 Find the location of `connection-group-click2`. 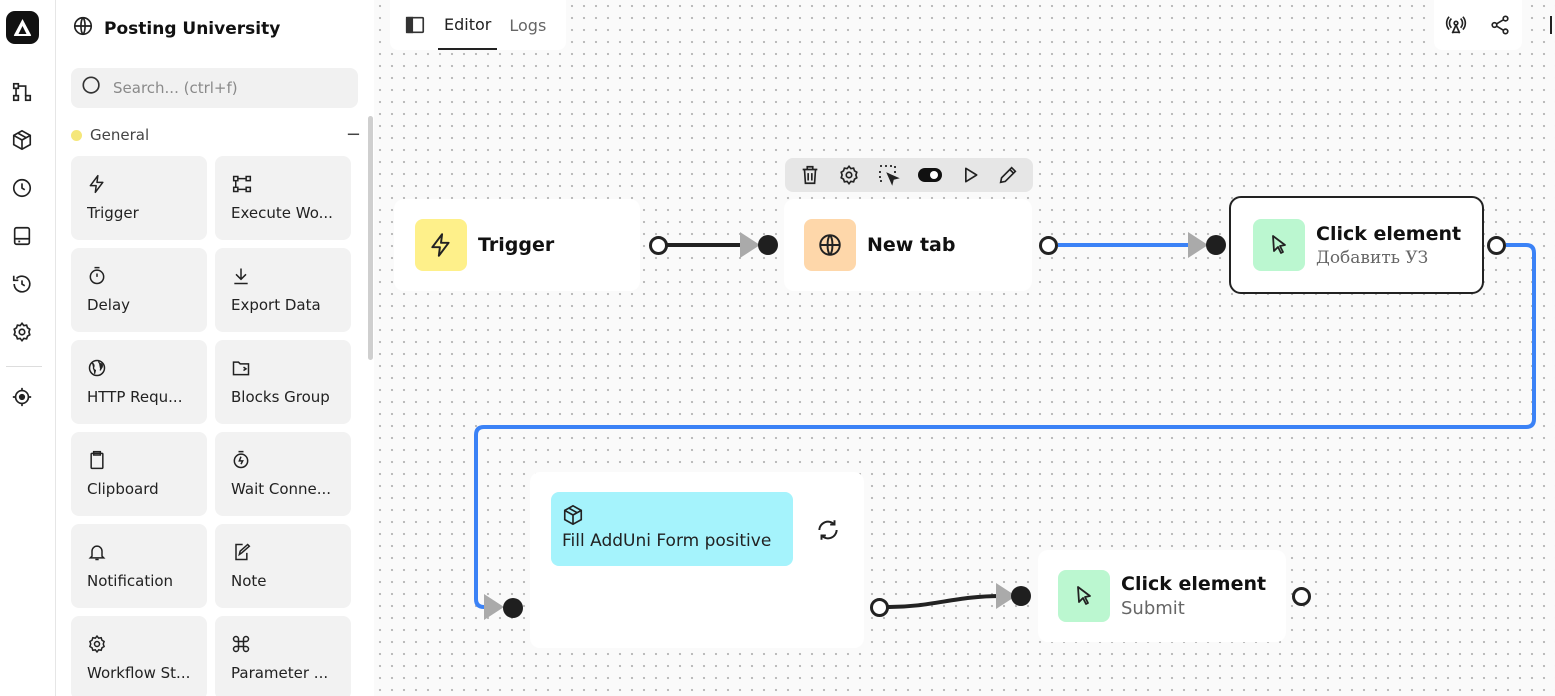

connection-group-click2 is located at coordinates (945, 601).